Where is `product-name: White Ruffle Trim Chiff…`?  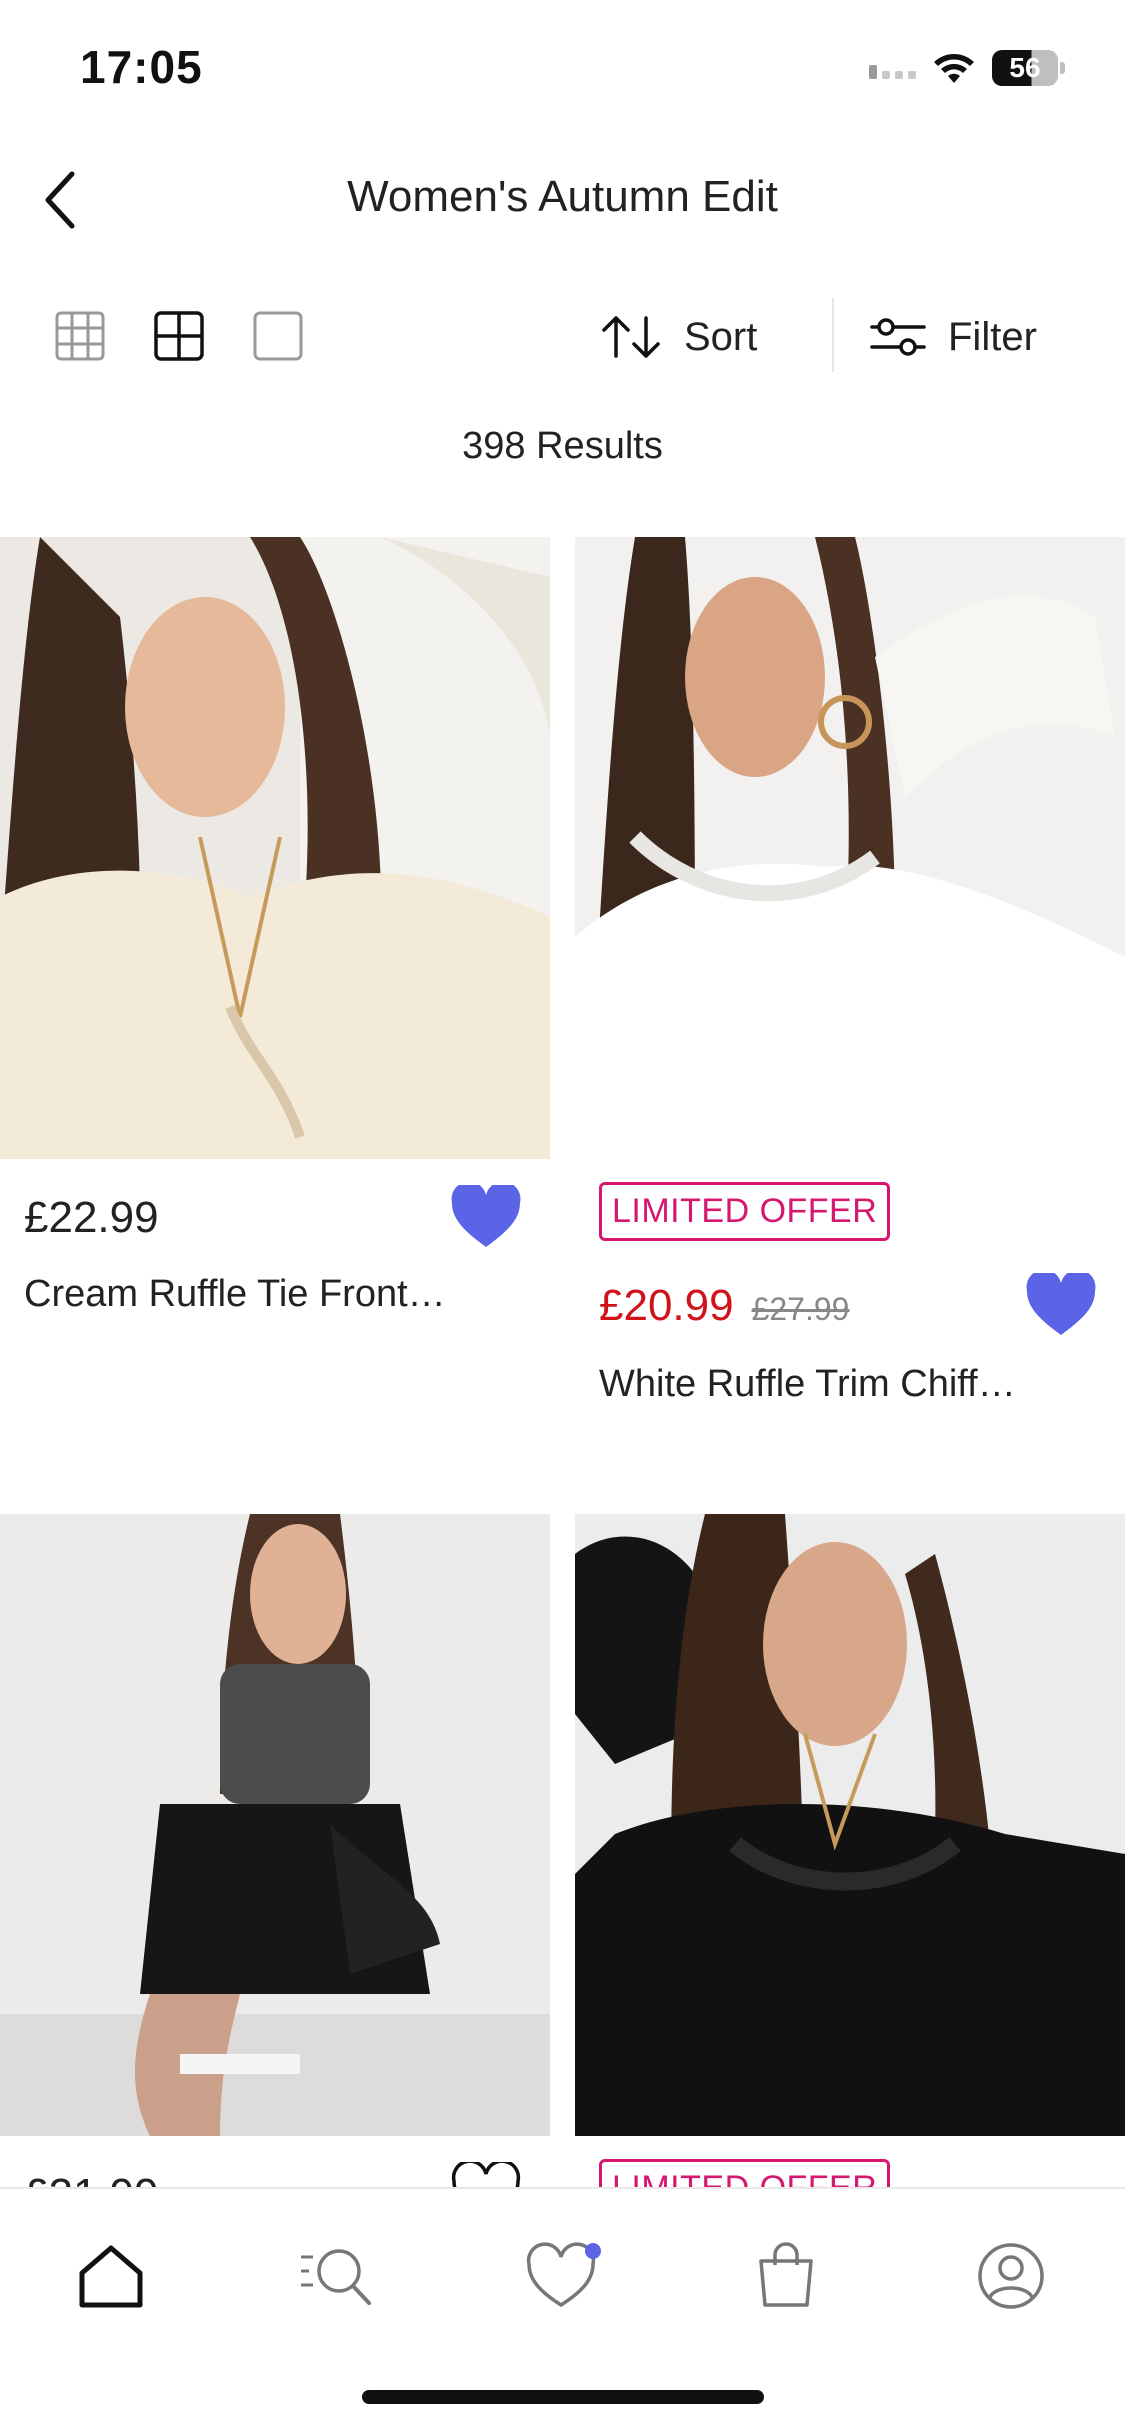
product-name: White Ruffle Trim Chiff… is located at coordinates (807, 1384).